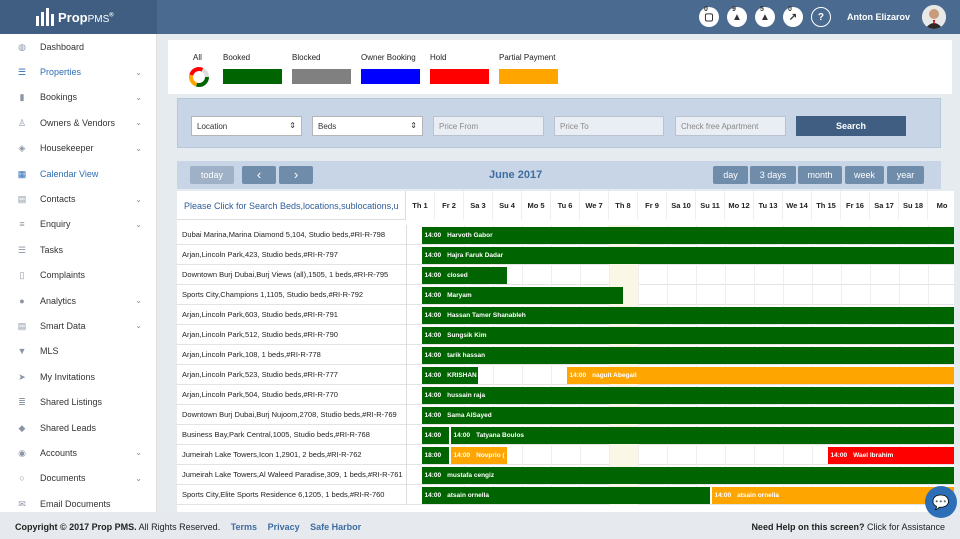 Image resolution: width=960 pixels, height=539 pixels. Describe the element at coordinates (259, 175) in the screenshot. I see `prev-button: ‹` at that location.